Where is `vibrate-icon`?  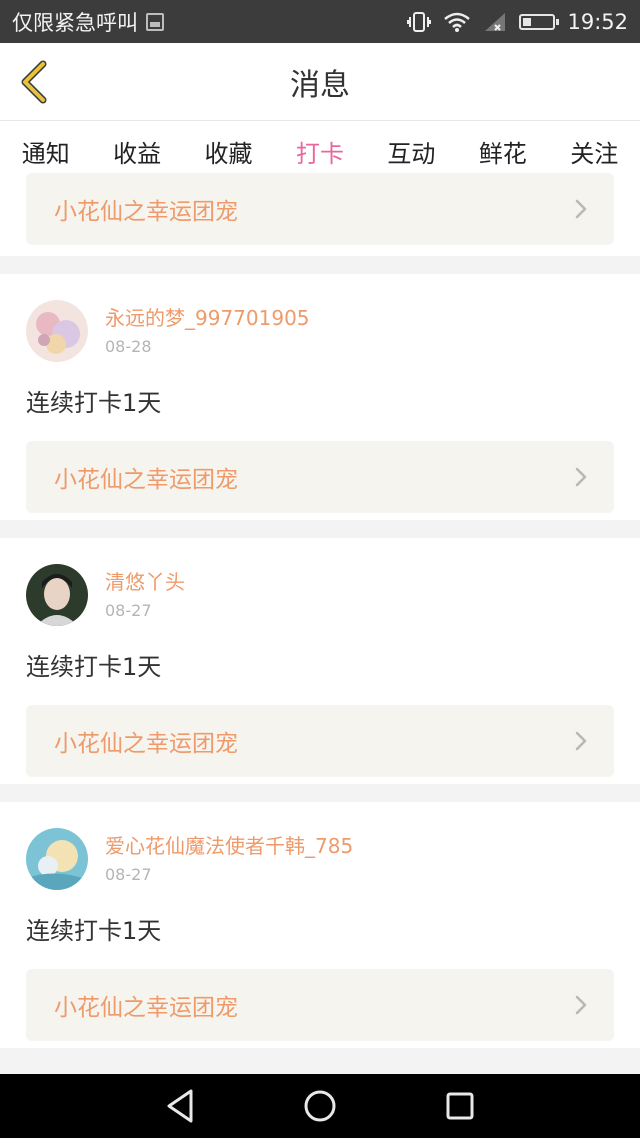 vibrate-icon is located at coordinates (419, 22).